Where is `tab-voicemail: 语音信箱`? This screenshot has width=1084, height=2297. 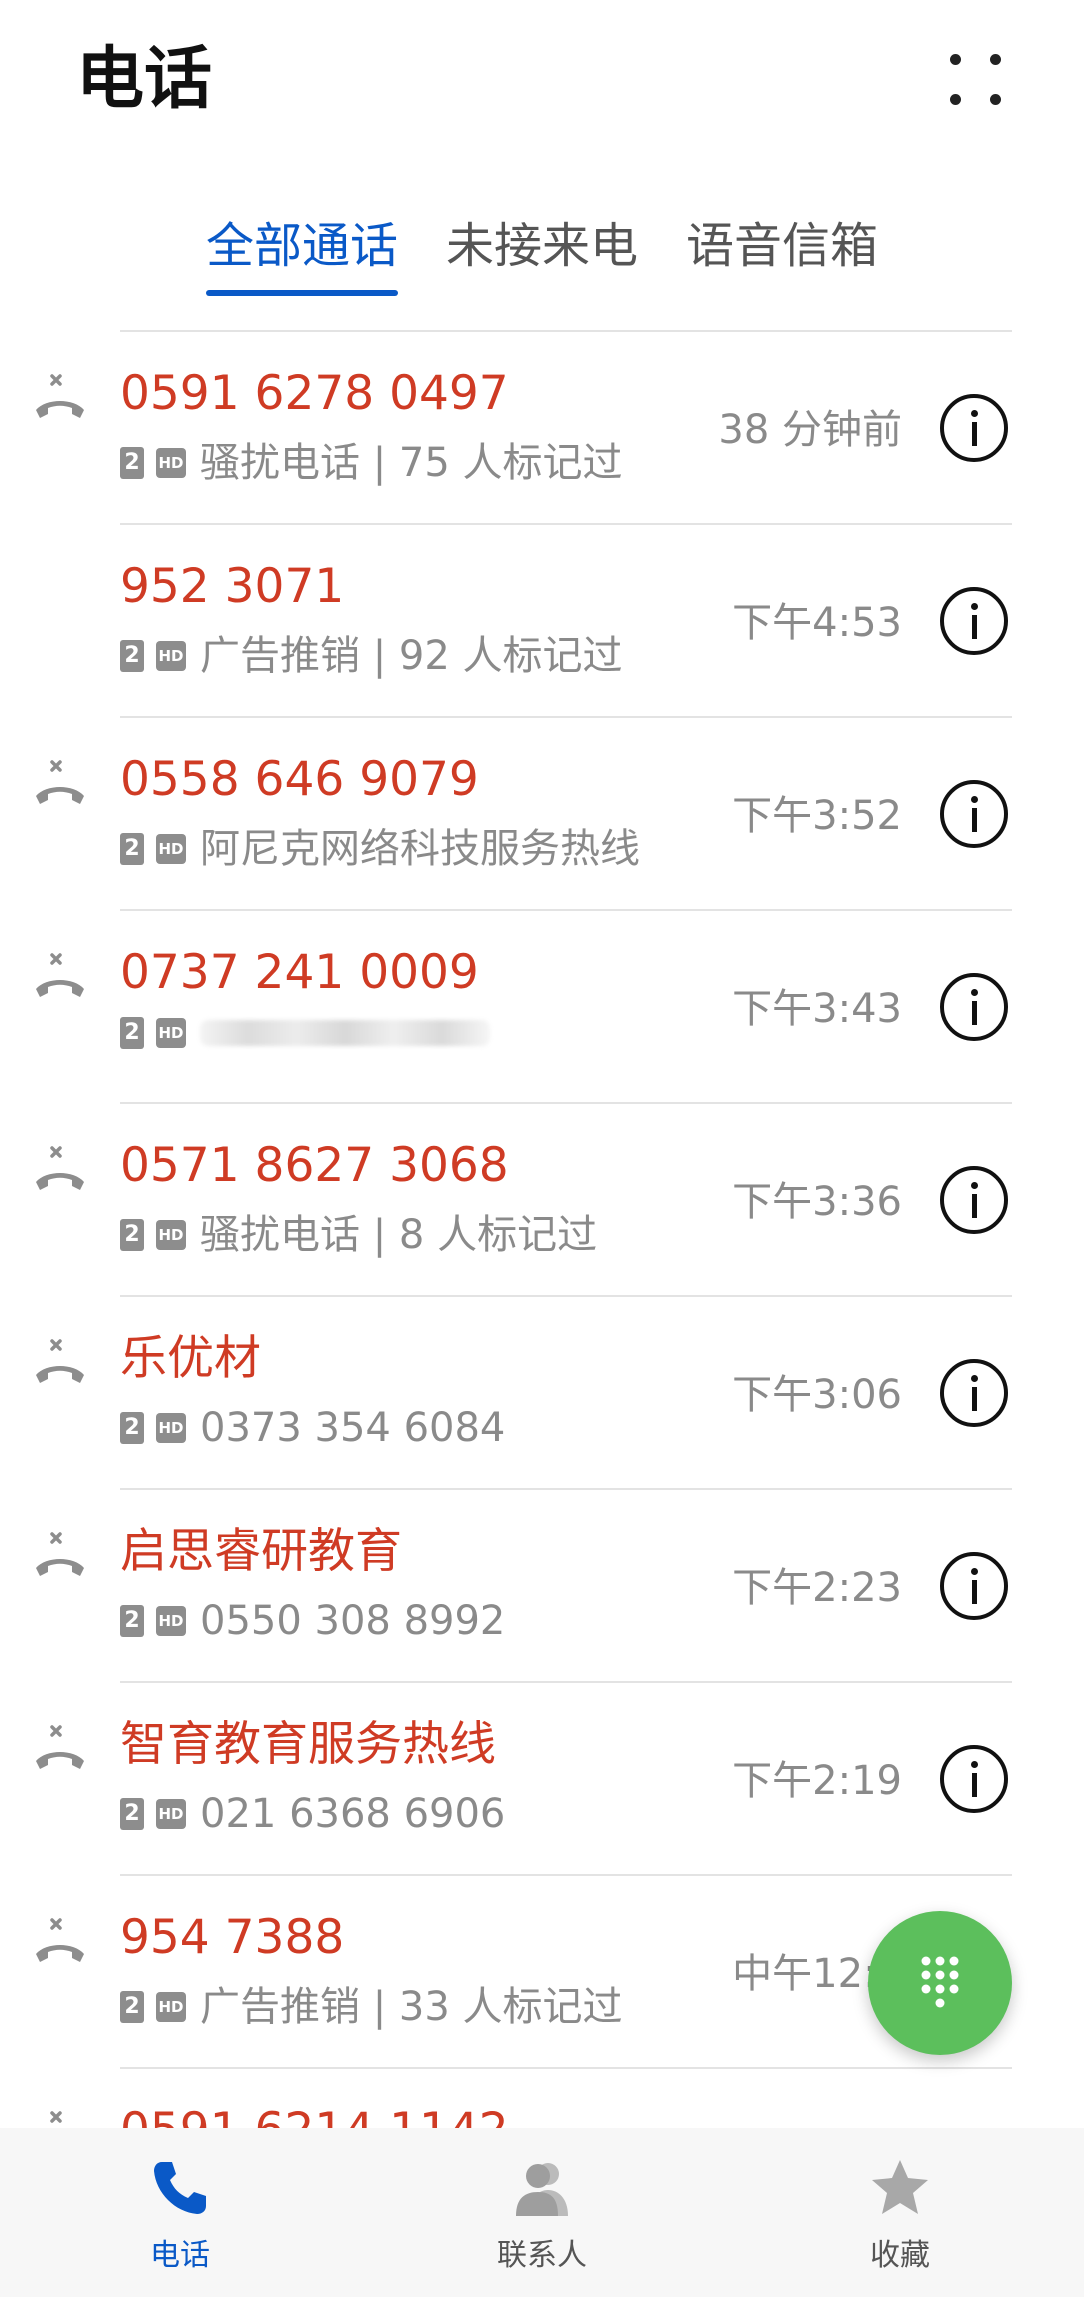 tab-voicemail: 语音信箱 is located at coordinates (782, 246).